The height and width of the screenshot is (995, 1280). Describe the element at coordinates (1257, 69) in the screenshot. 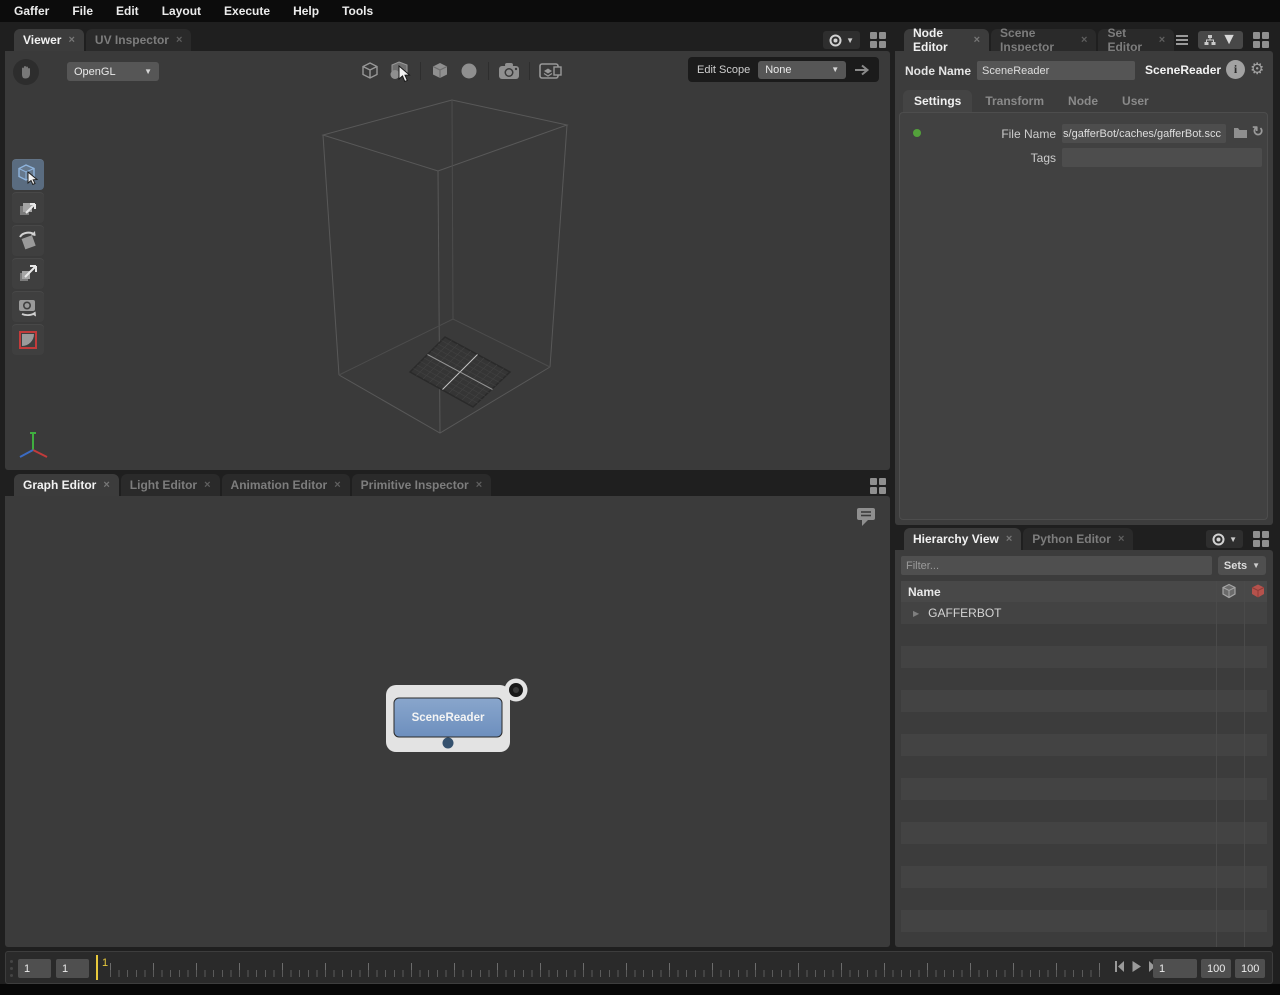

I see `gear-icon: ⚙` at that location.